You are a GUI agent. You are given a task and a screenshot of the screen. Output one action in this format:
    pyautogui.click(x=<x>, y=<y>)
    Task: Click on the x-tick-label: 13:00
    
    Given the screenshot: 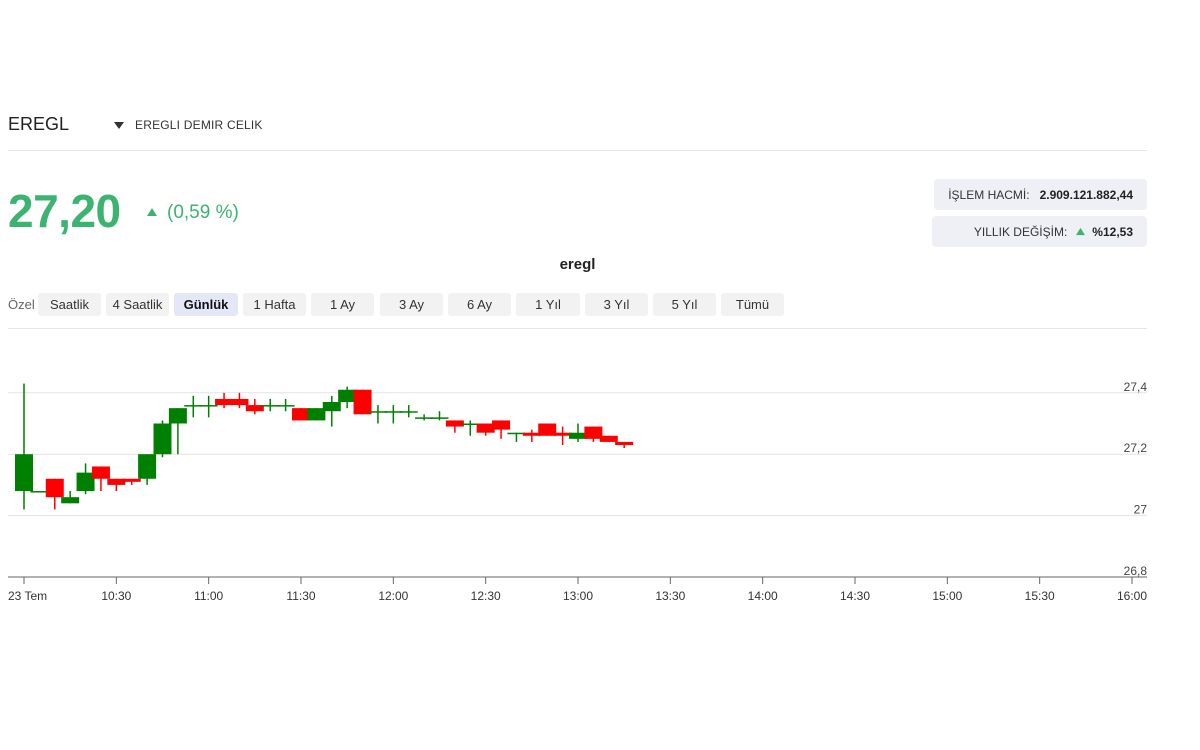 What is the action you would take?
    pyautogui.click(x=578, y=596)
    